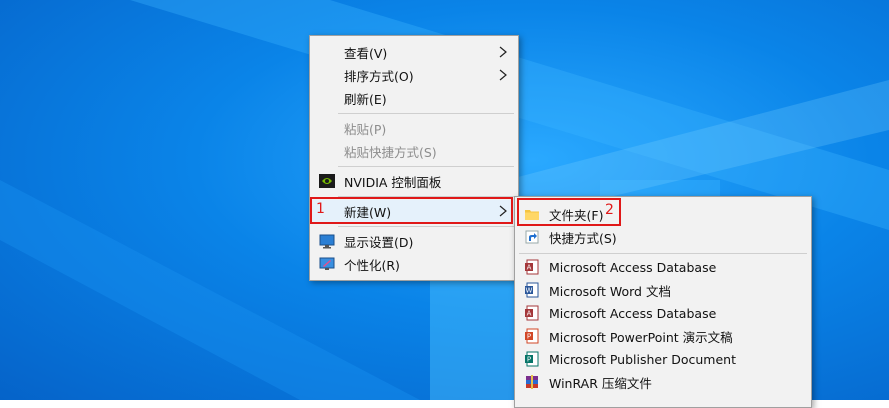 The height and width of the screenshot is (408, 889). What do you see at coordinates (365, 129) in the screenshot?
I see `menu-item-paste-label: 粘贴(P)` at bounding box center [365, 129].